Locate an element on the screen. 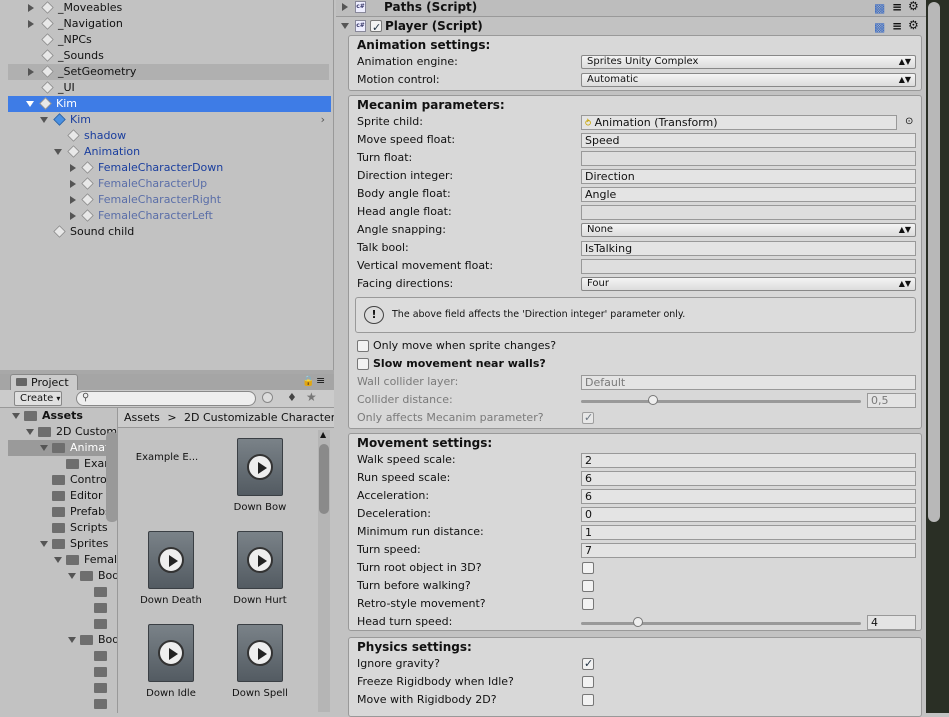 The image size is (949, 717). wall-collider-layer-field: Default is located at coordinates (748, 382).